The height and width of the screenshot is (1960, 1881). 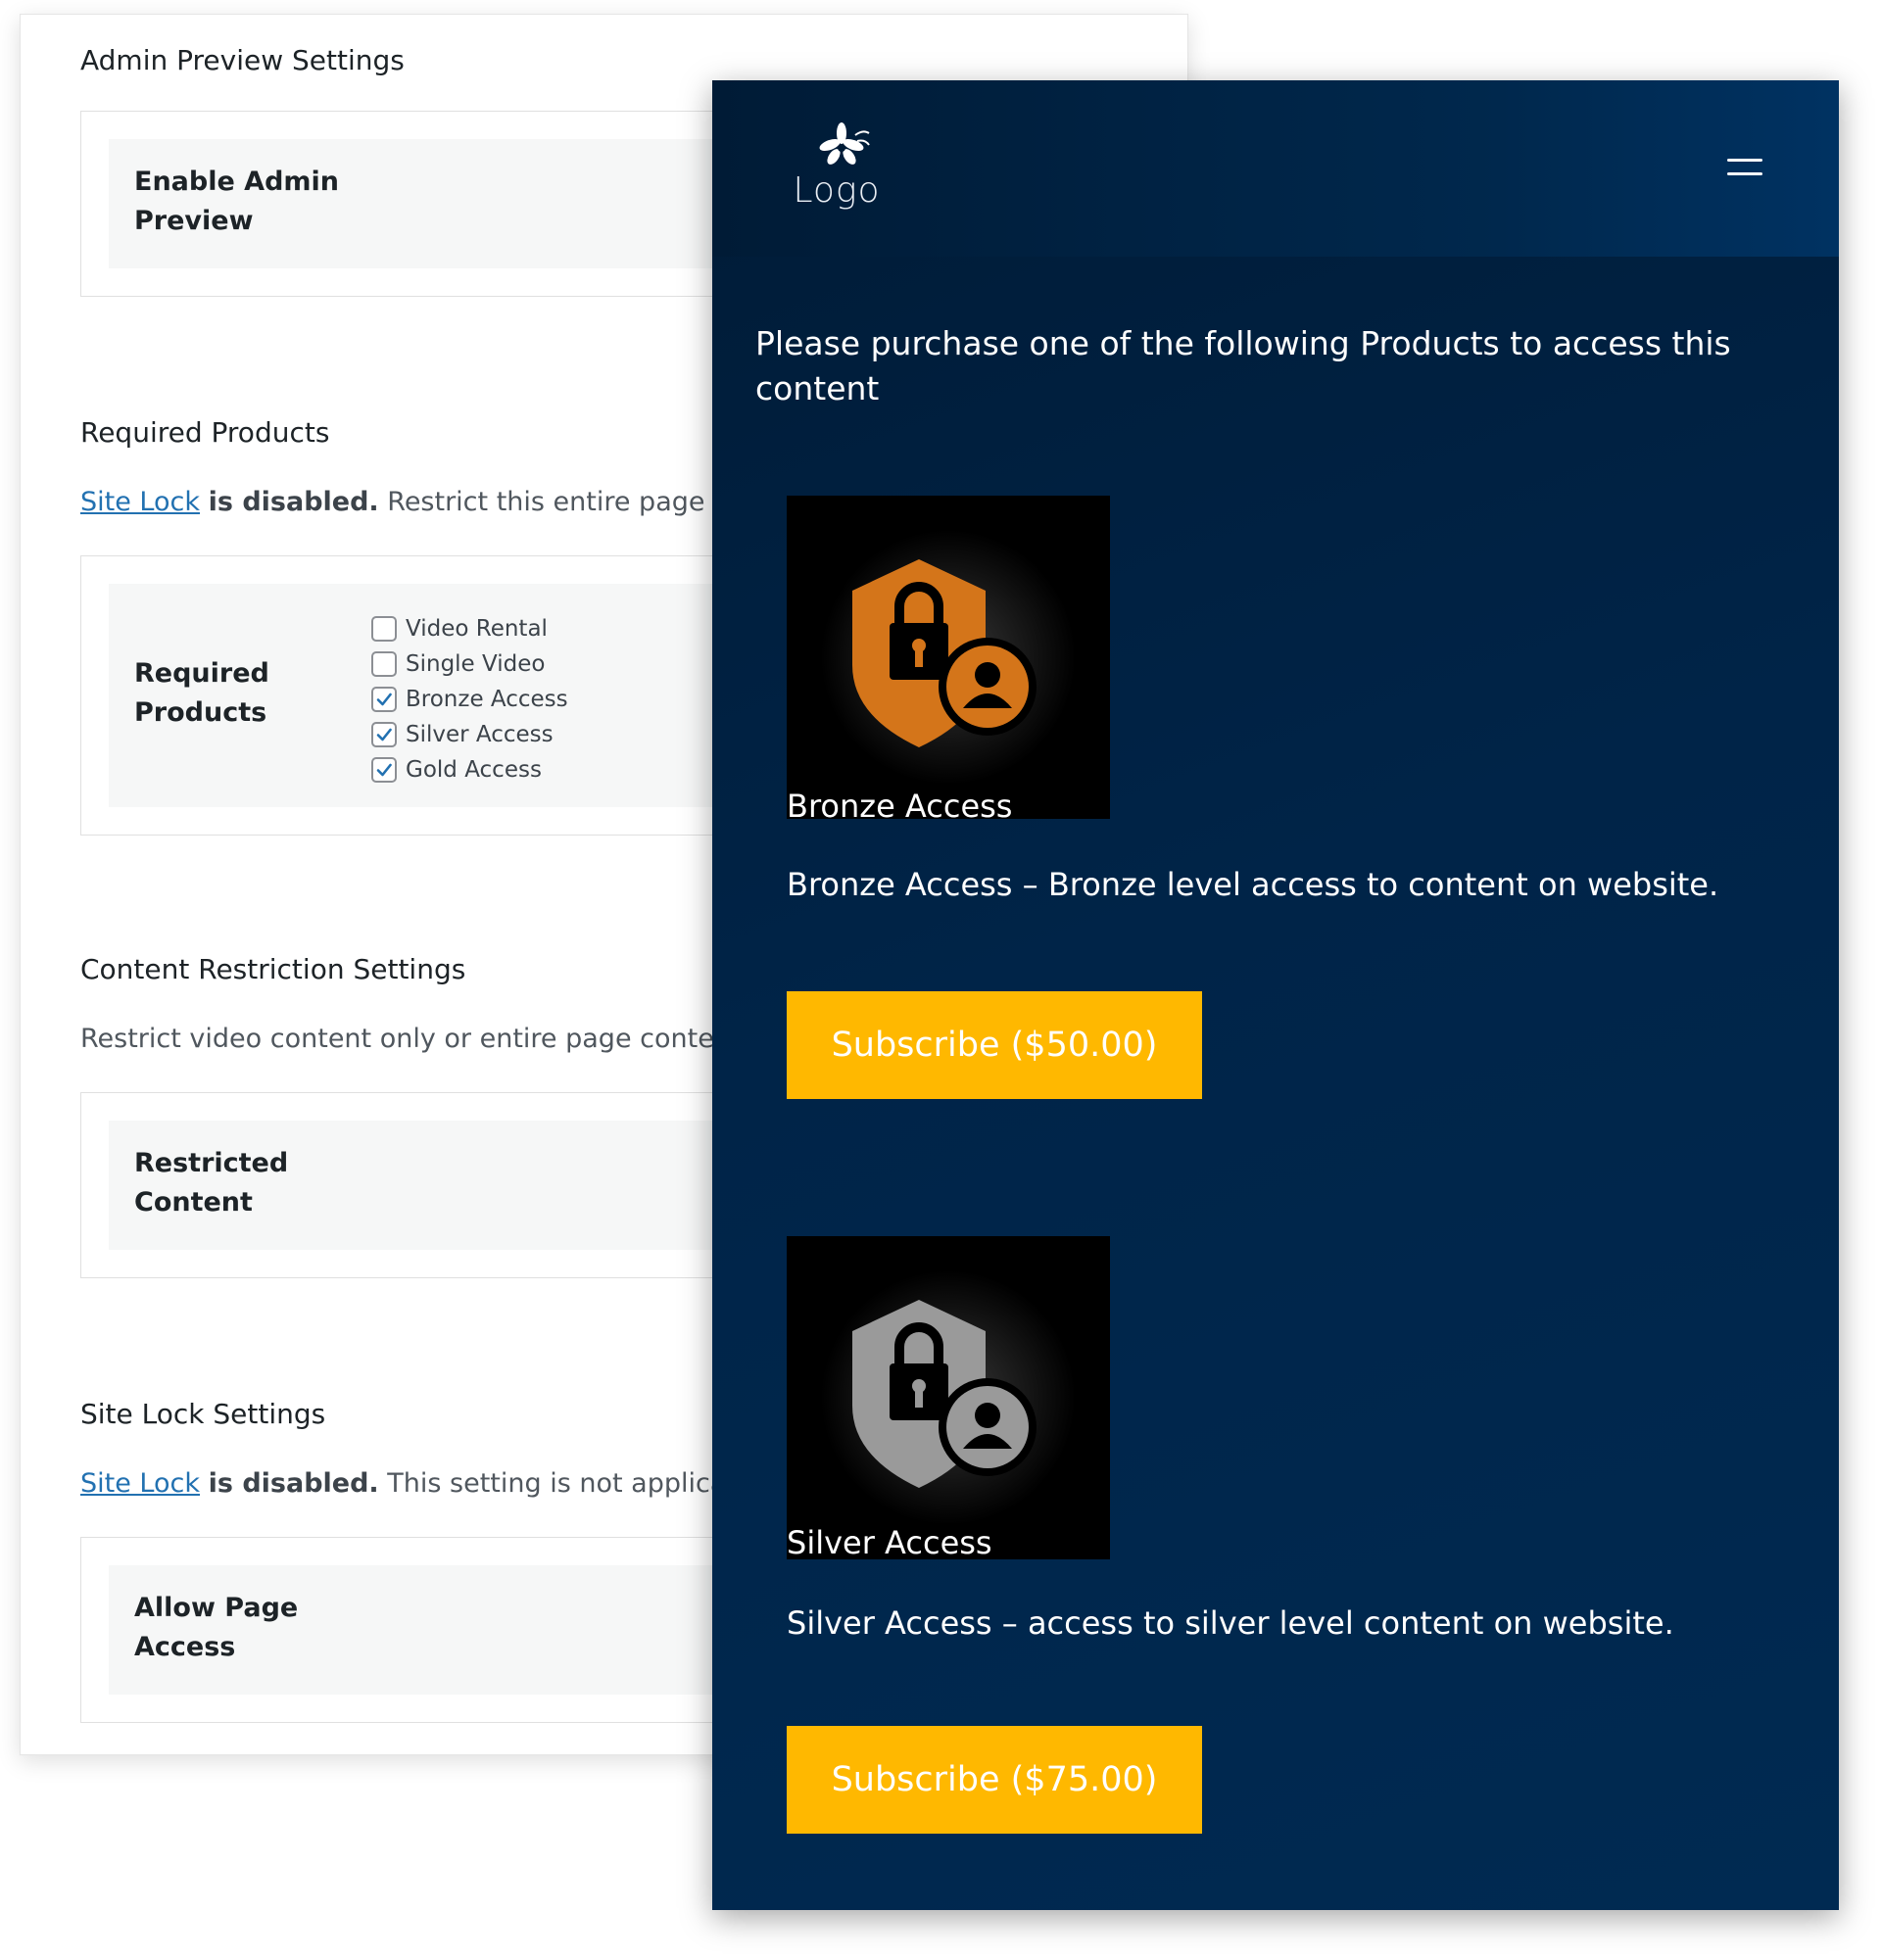 I want to click on bronze-product-image, so click(x=948, y=657).